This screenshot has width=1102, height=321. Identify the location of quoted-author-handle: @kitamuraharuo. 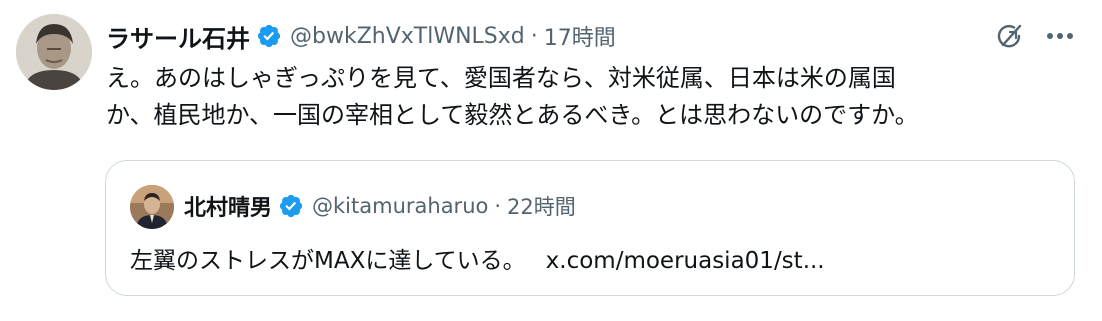
(400, 206).